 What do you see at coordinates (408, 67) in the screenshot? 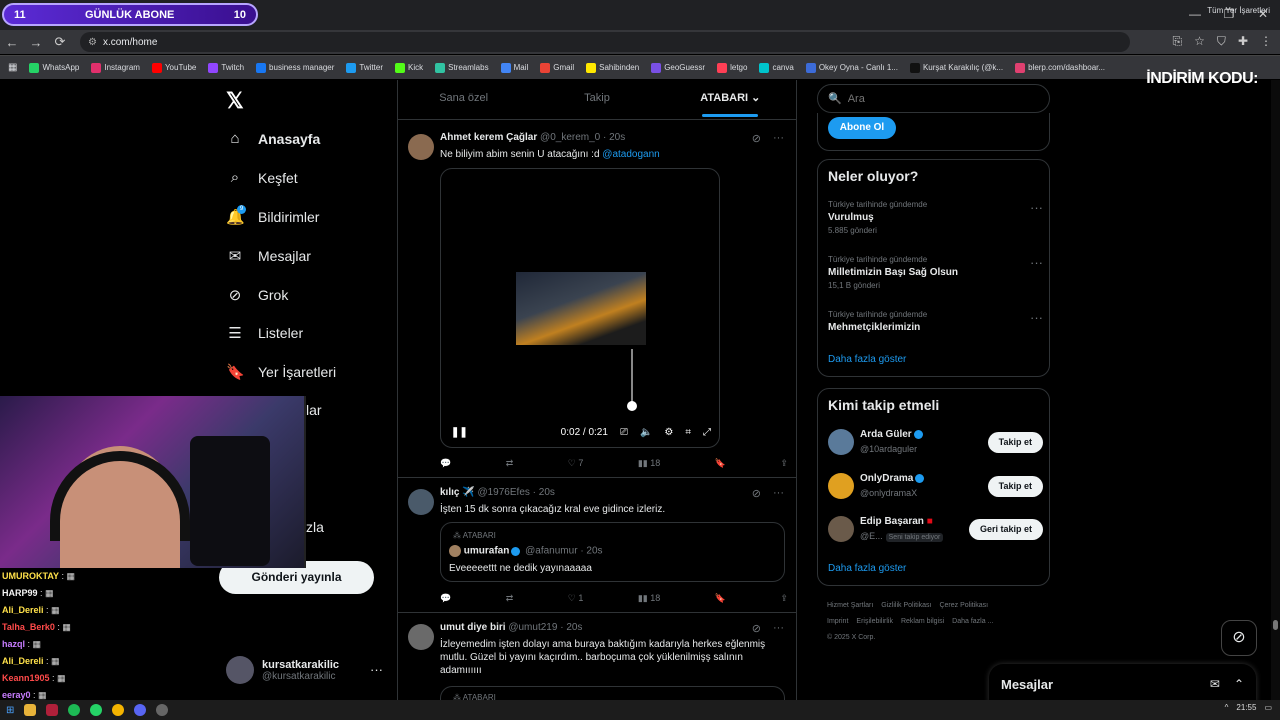
I see `bookmark-item: Kick` at bounding box center [408, 67].